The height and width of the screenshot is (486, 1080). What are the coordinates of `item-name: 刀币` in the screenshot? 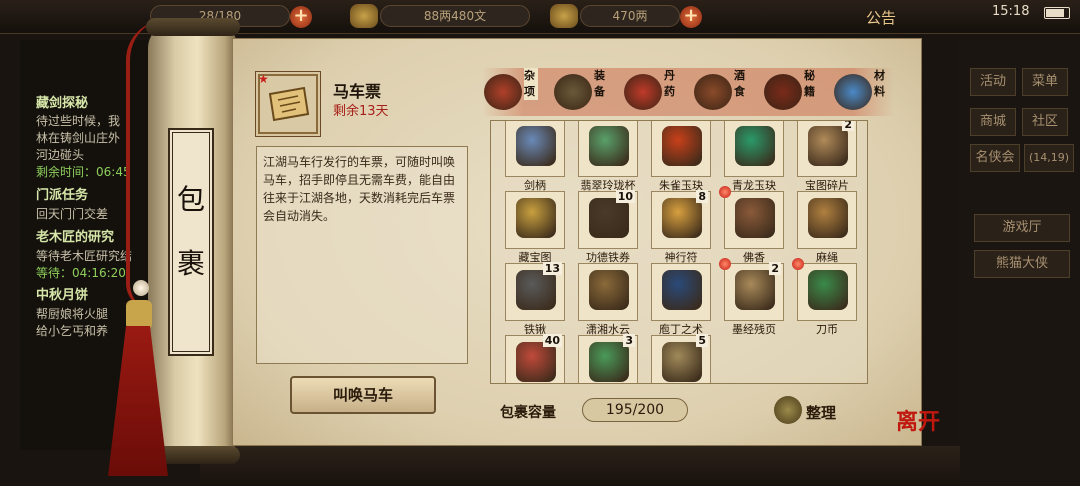 It's located at (827, 329).